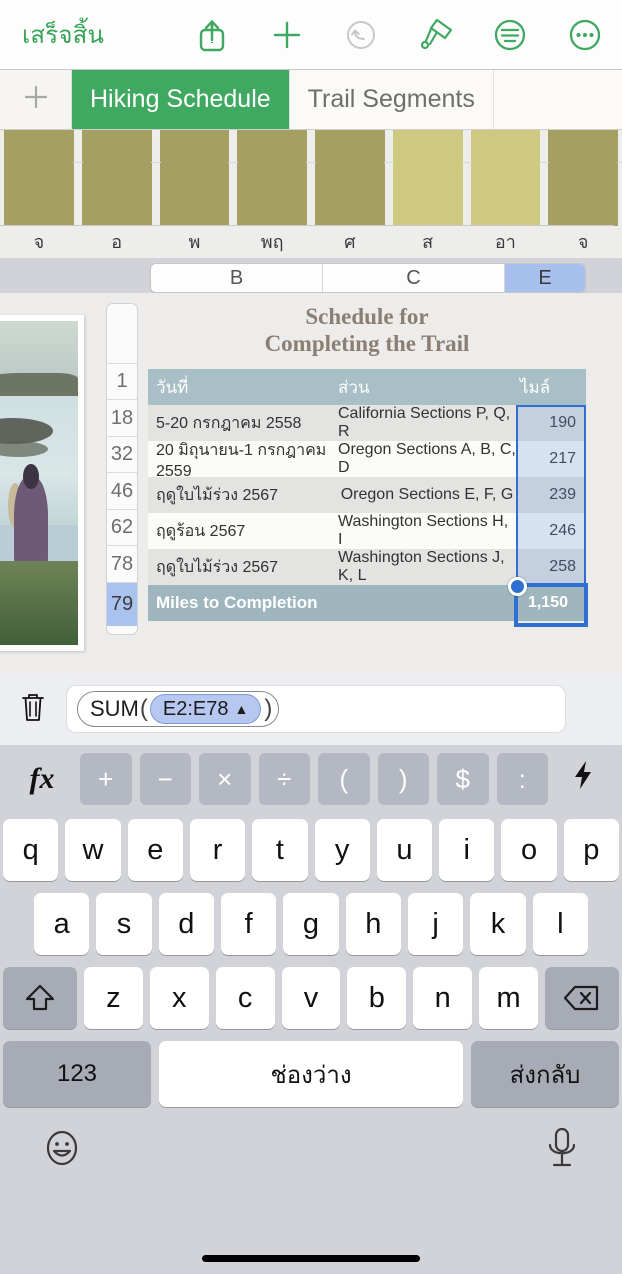 The width and height of the screenshot is (622, 1274). What do you see at coordinates (87, 34) in the screenshot?
I see `done-button: เสร็จสิ้น` at bounding box center [87, 34].